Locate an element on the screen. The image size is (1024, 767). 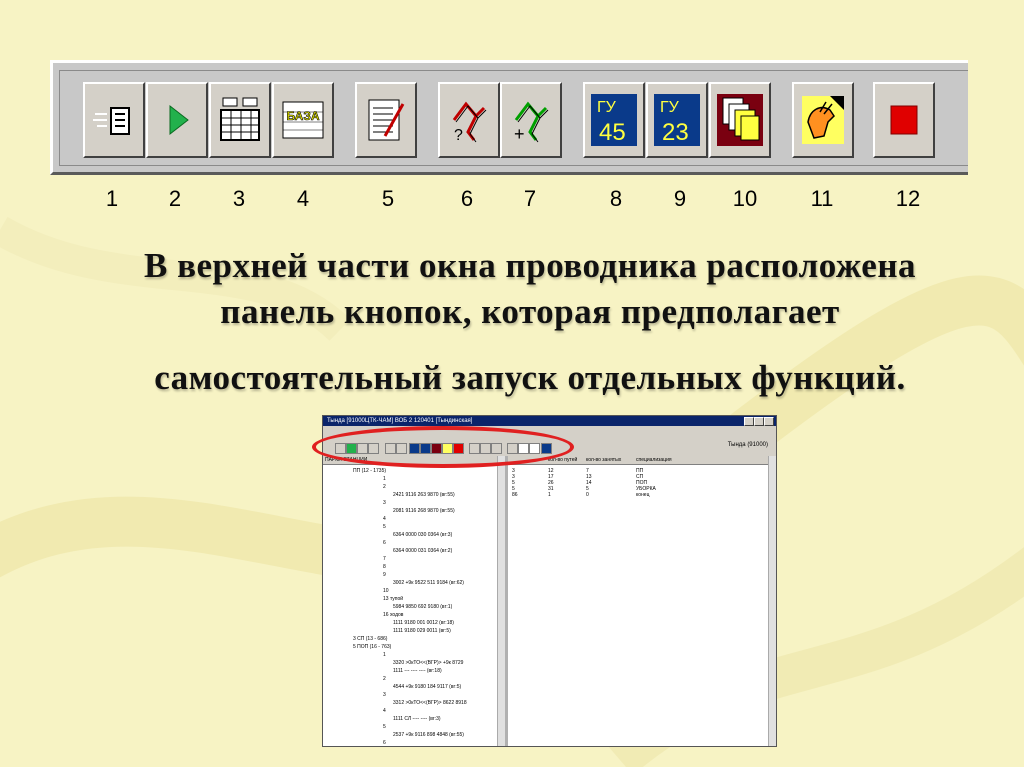
gu23-icon: ГУ 23 is located at coordinates (677, 120).